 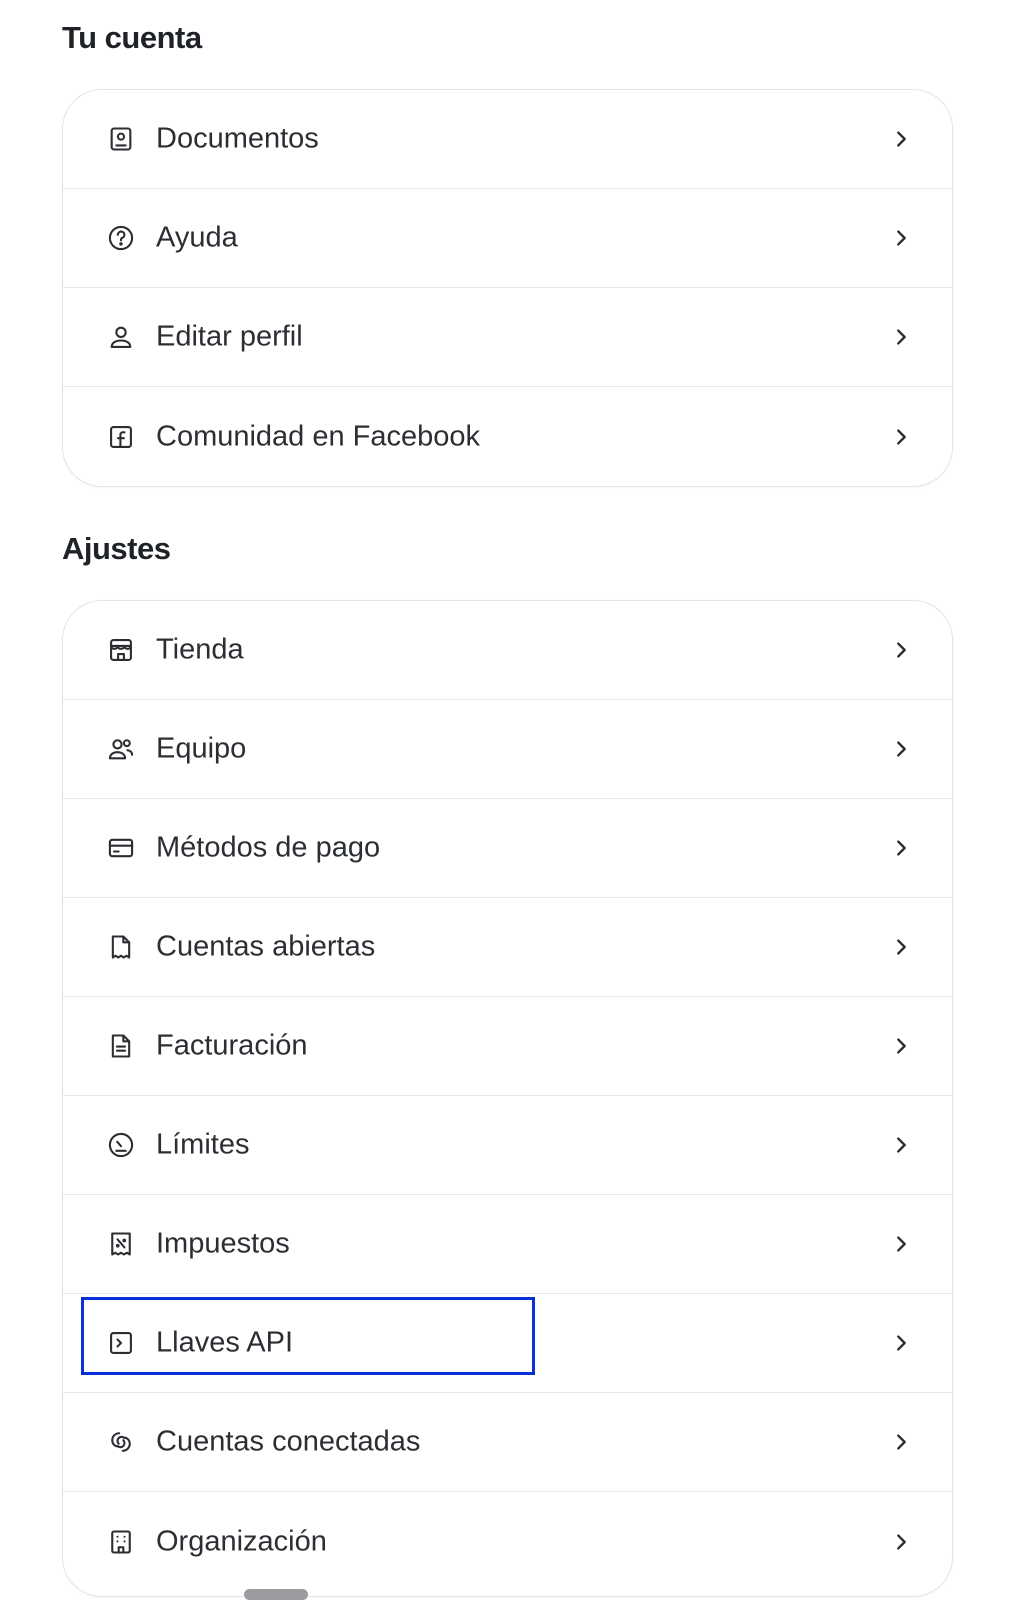 I want to click on tax-receipt-icon, so click(x=121, y=1244).